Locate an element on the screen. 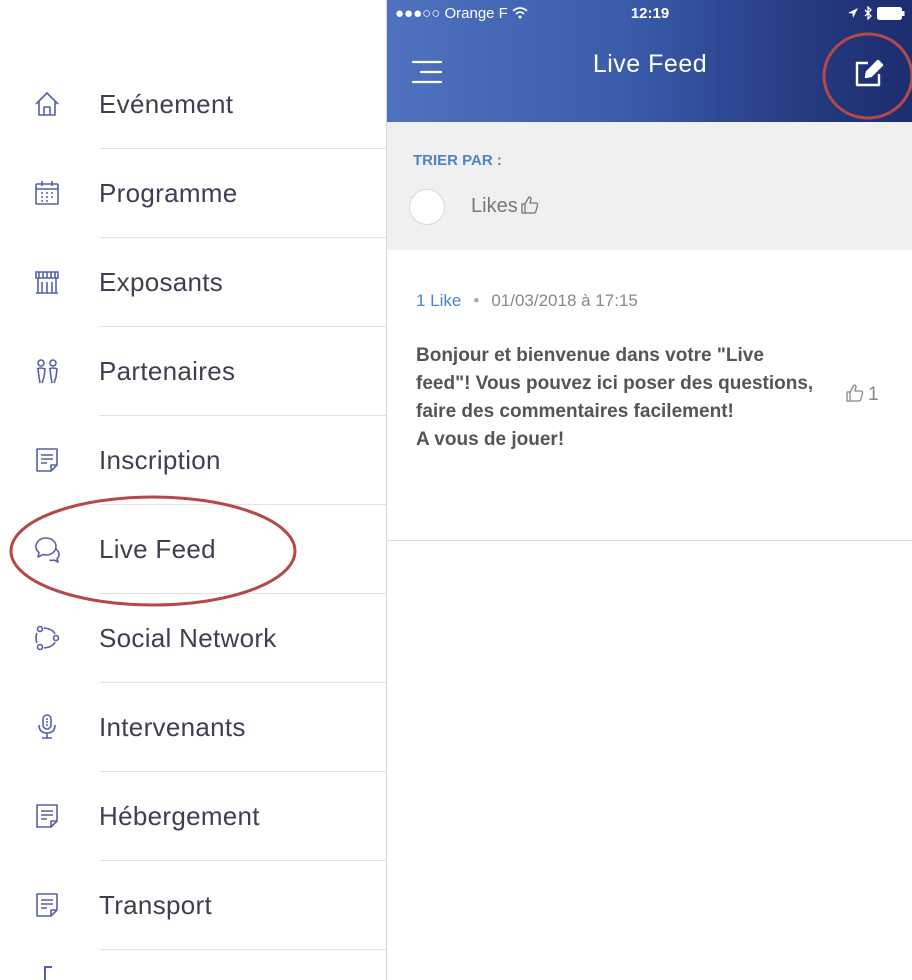 The width and height of the screenshot is (912, 980). post-meta: 1 Like • 01/03/2018 à 17:15 is located at coordinates (527, 301).